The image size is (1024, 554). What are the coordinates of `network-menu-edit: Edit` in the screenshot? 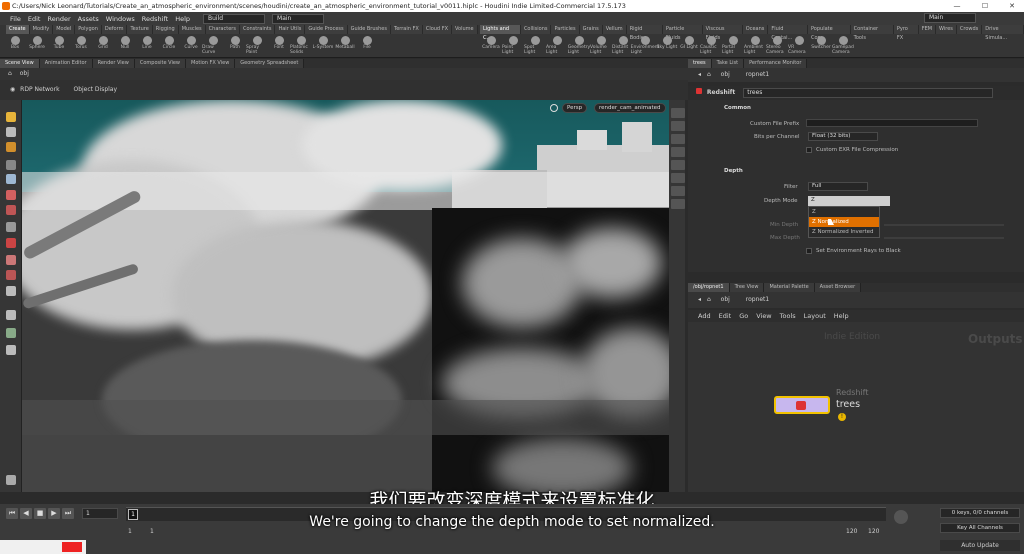 It's located at (725, 316).